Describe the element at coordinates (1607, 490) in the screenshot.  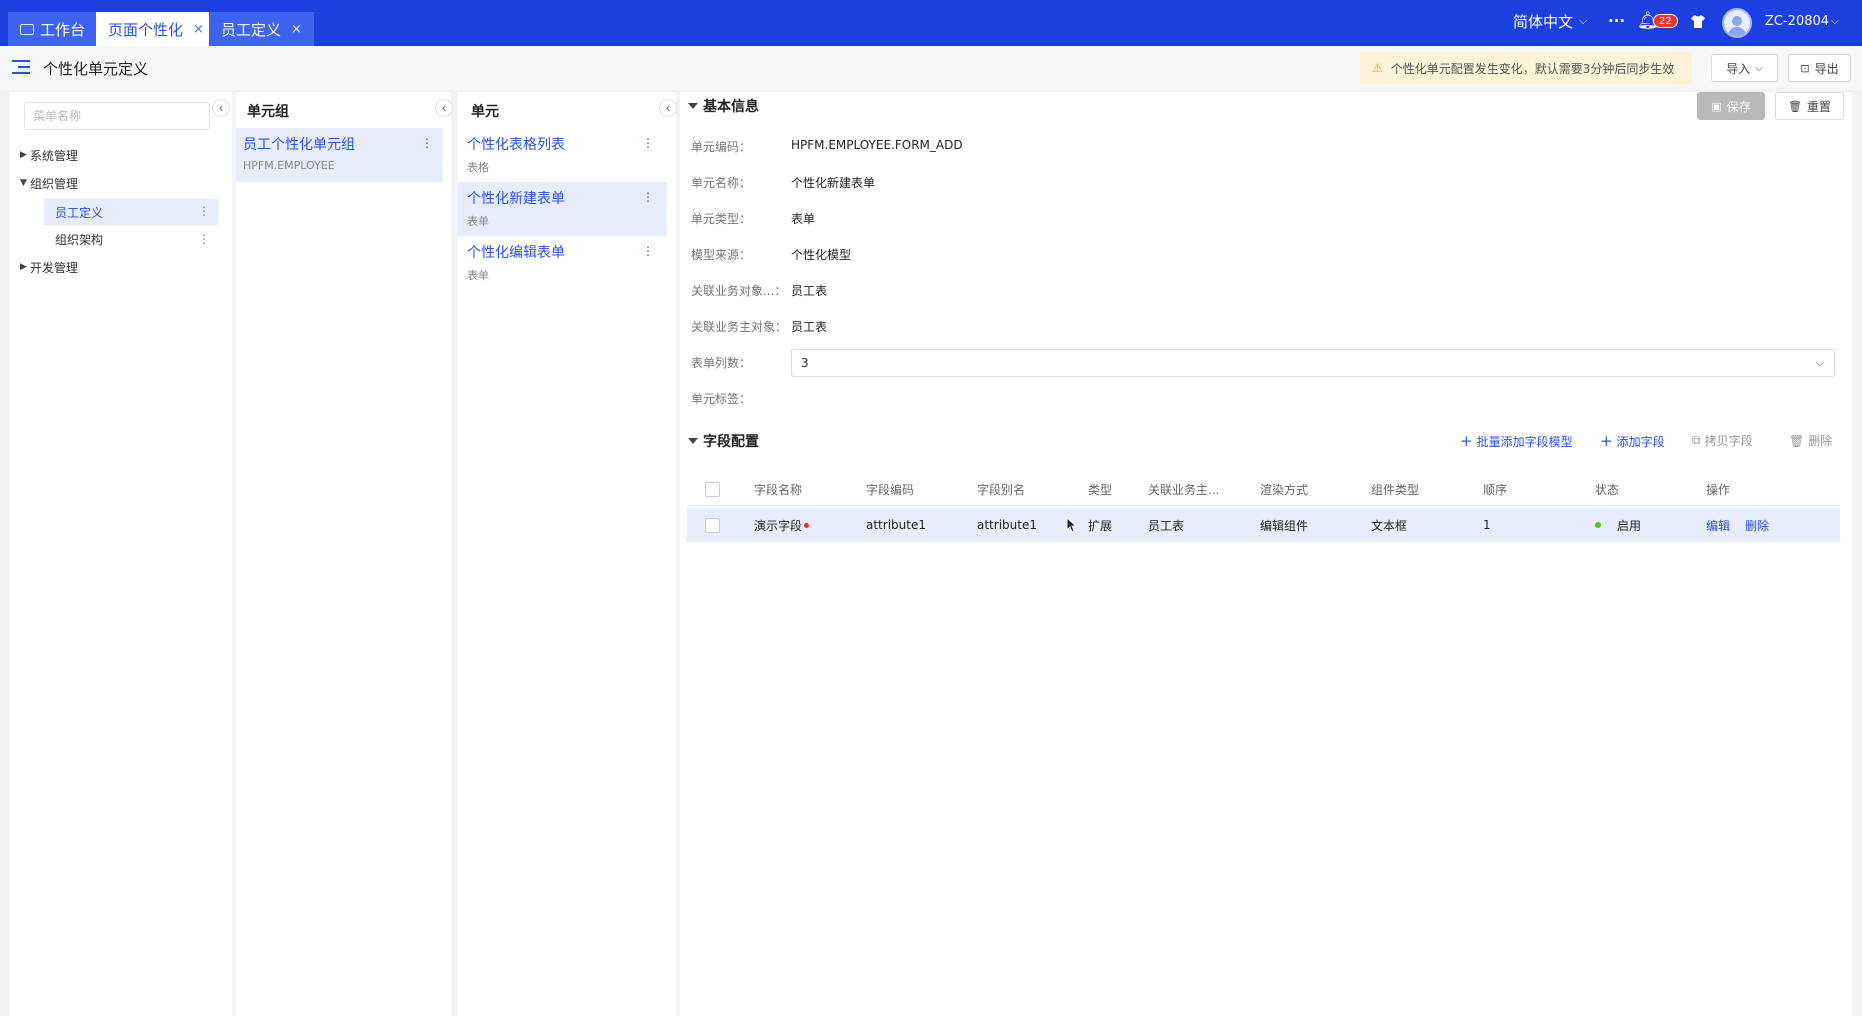
I see `column-header: 状态` at that location.